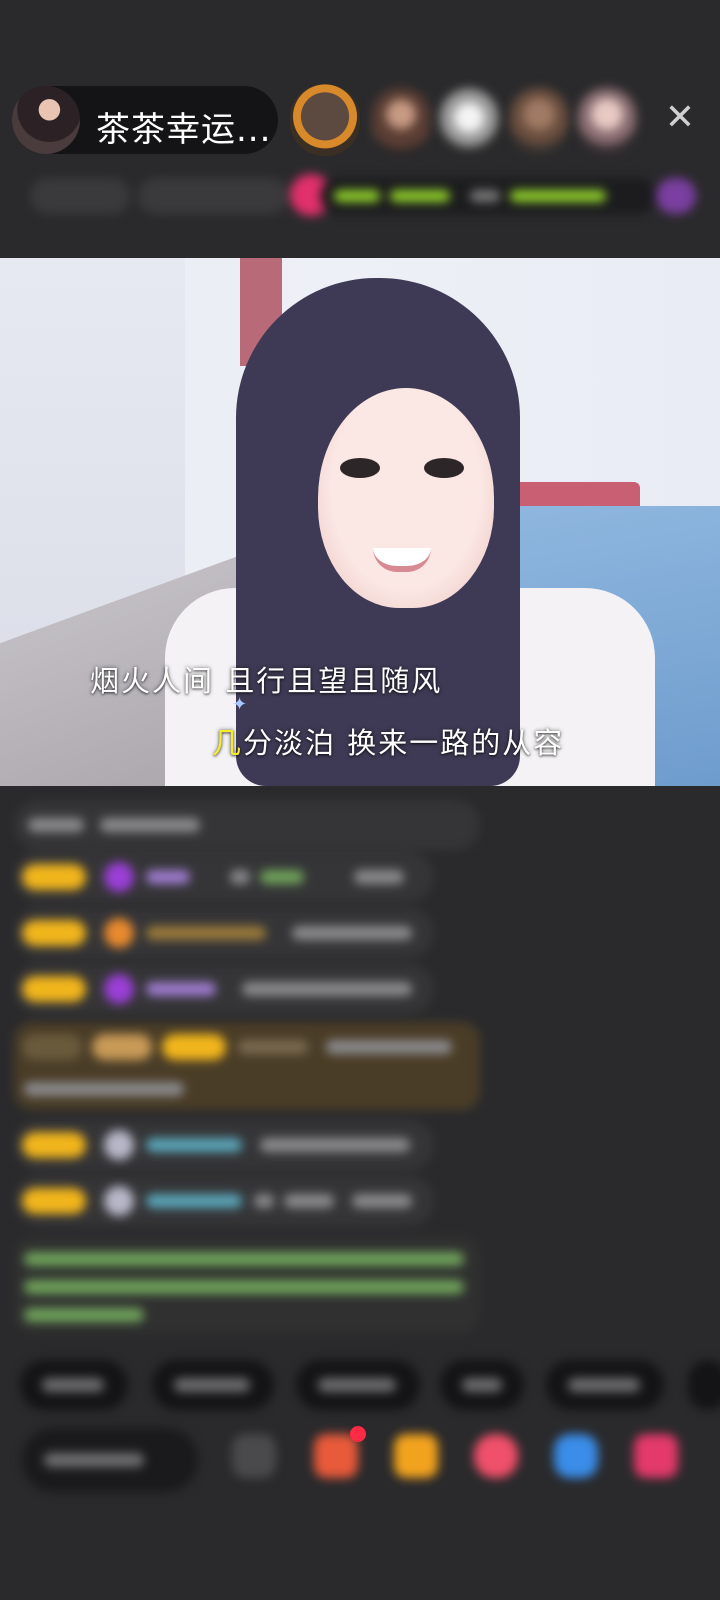 The width and height of the screenshot is (720, 1600). I want to click on comment-input, so click(110, 1460).